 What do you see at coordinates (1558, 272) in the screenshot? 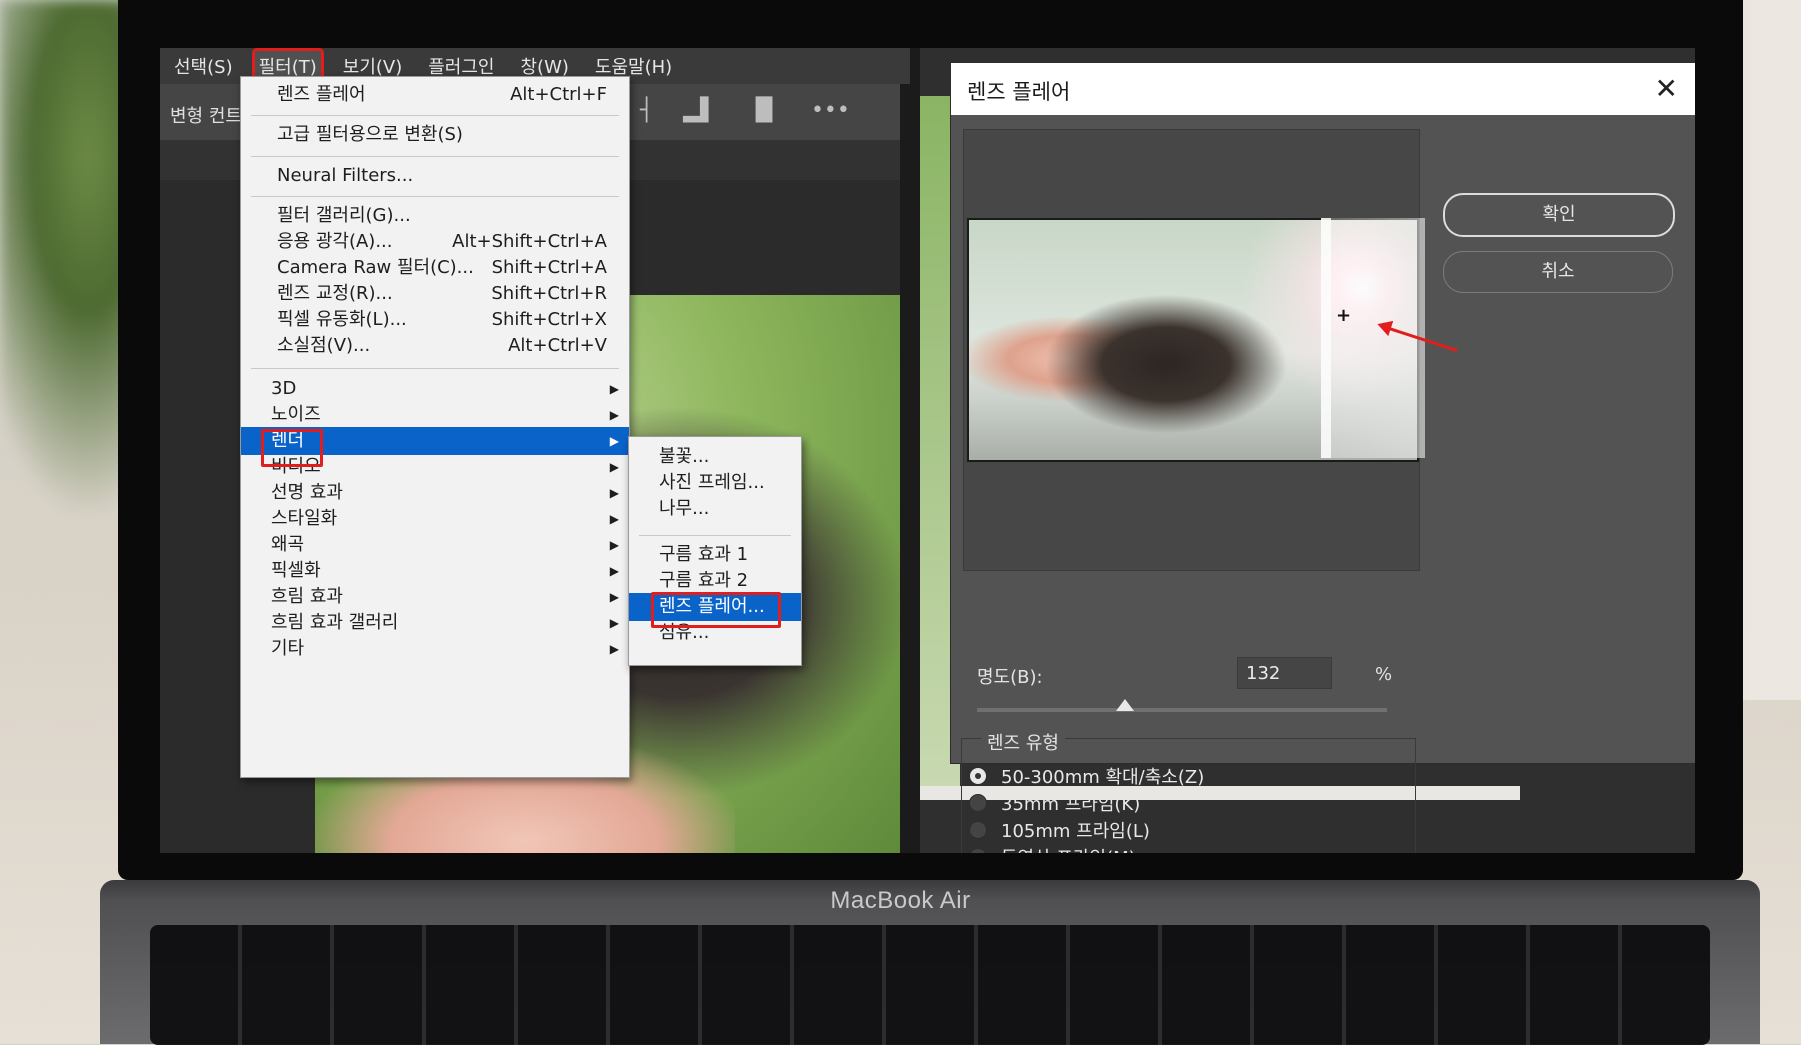
I see `cancel-button: 취소` at bounding box center [1558, 272].